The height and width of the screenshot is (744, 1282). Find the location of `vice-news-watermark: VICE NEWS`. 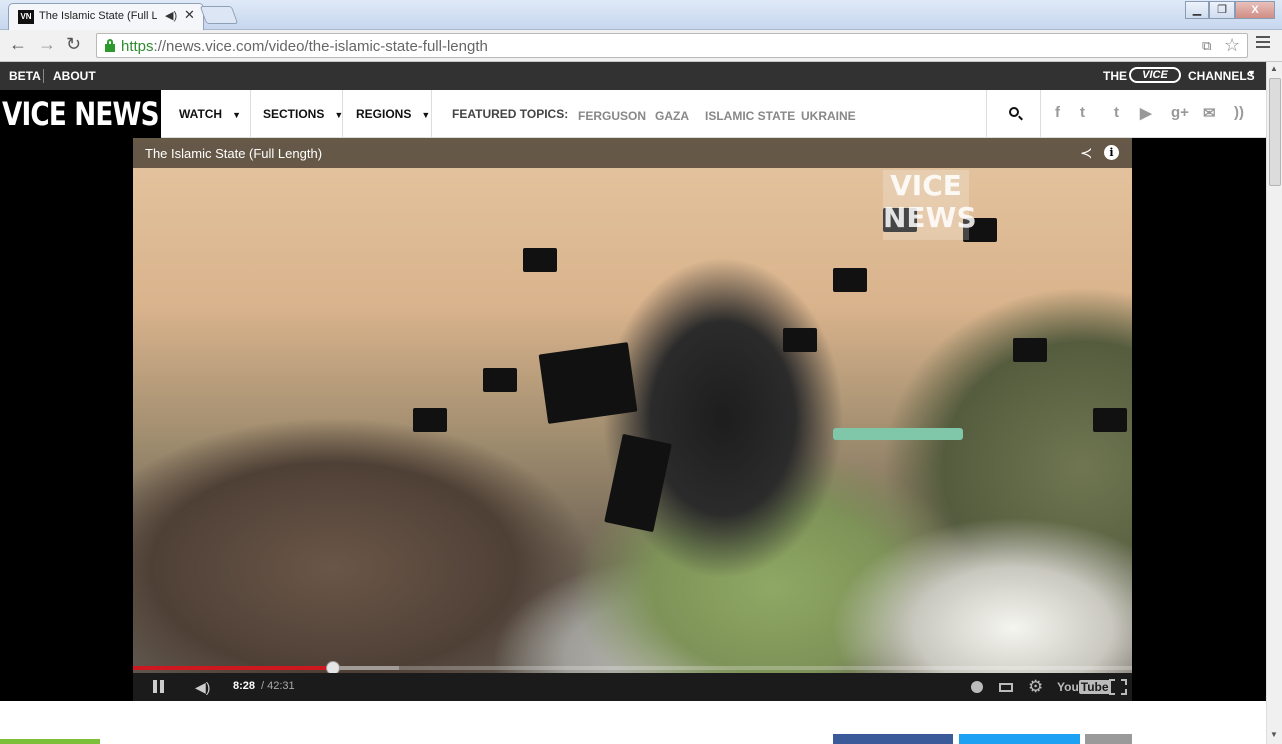

vice-news-watermark: VICE NEWS is located at coordinates (930, 204).